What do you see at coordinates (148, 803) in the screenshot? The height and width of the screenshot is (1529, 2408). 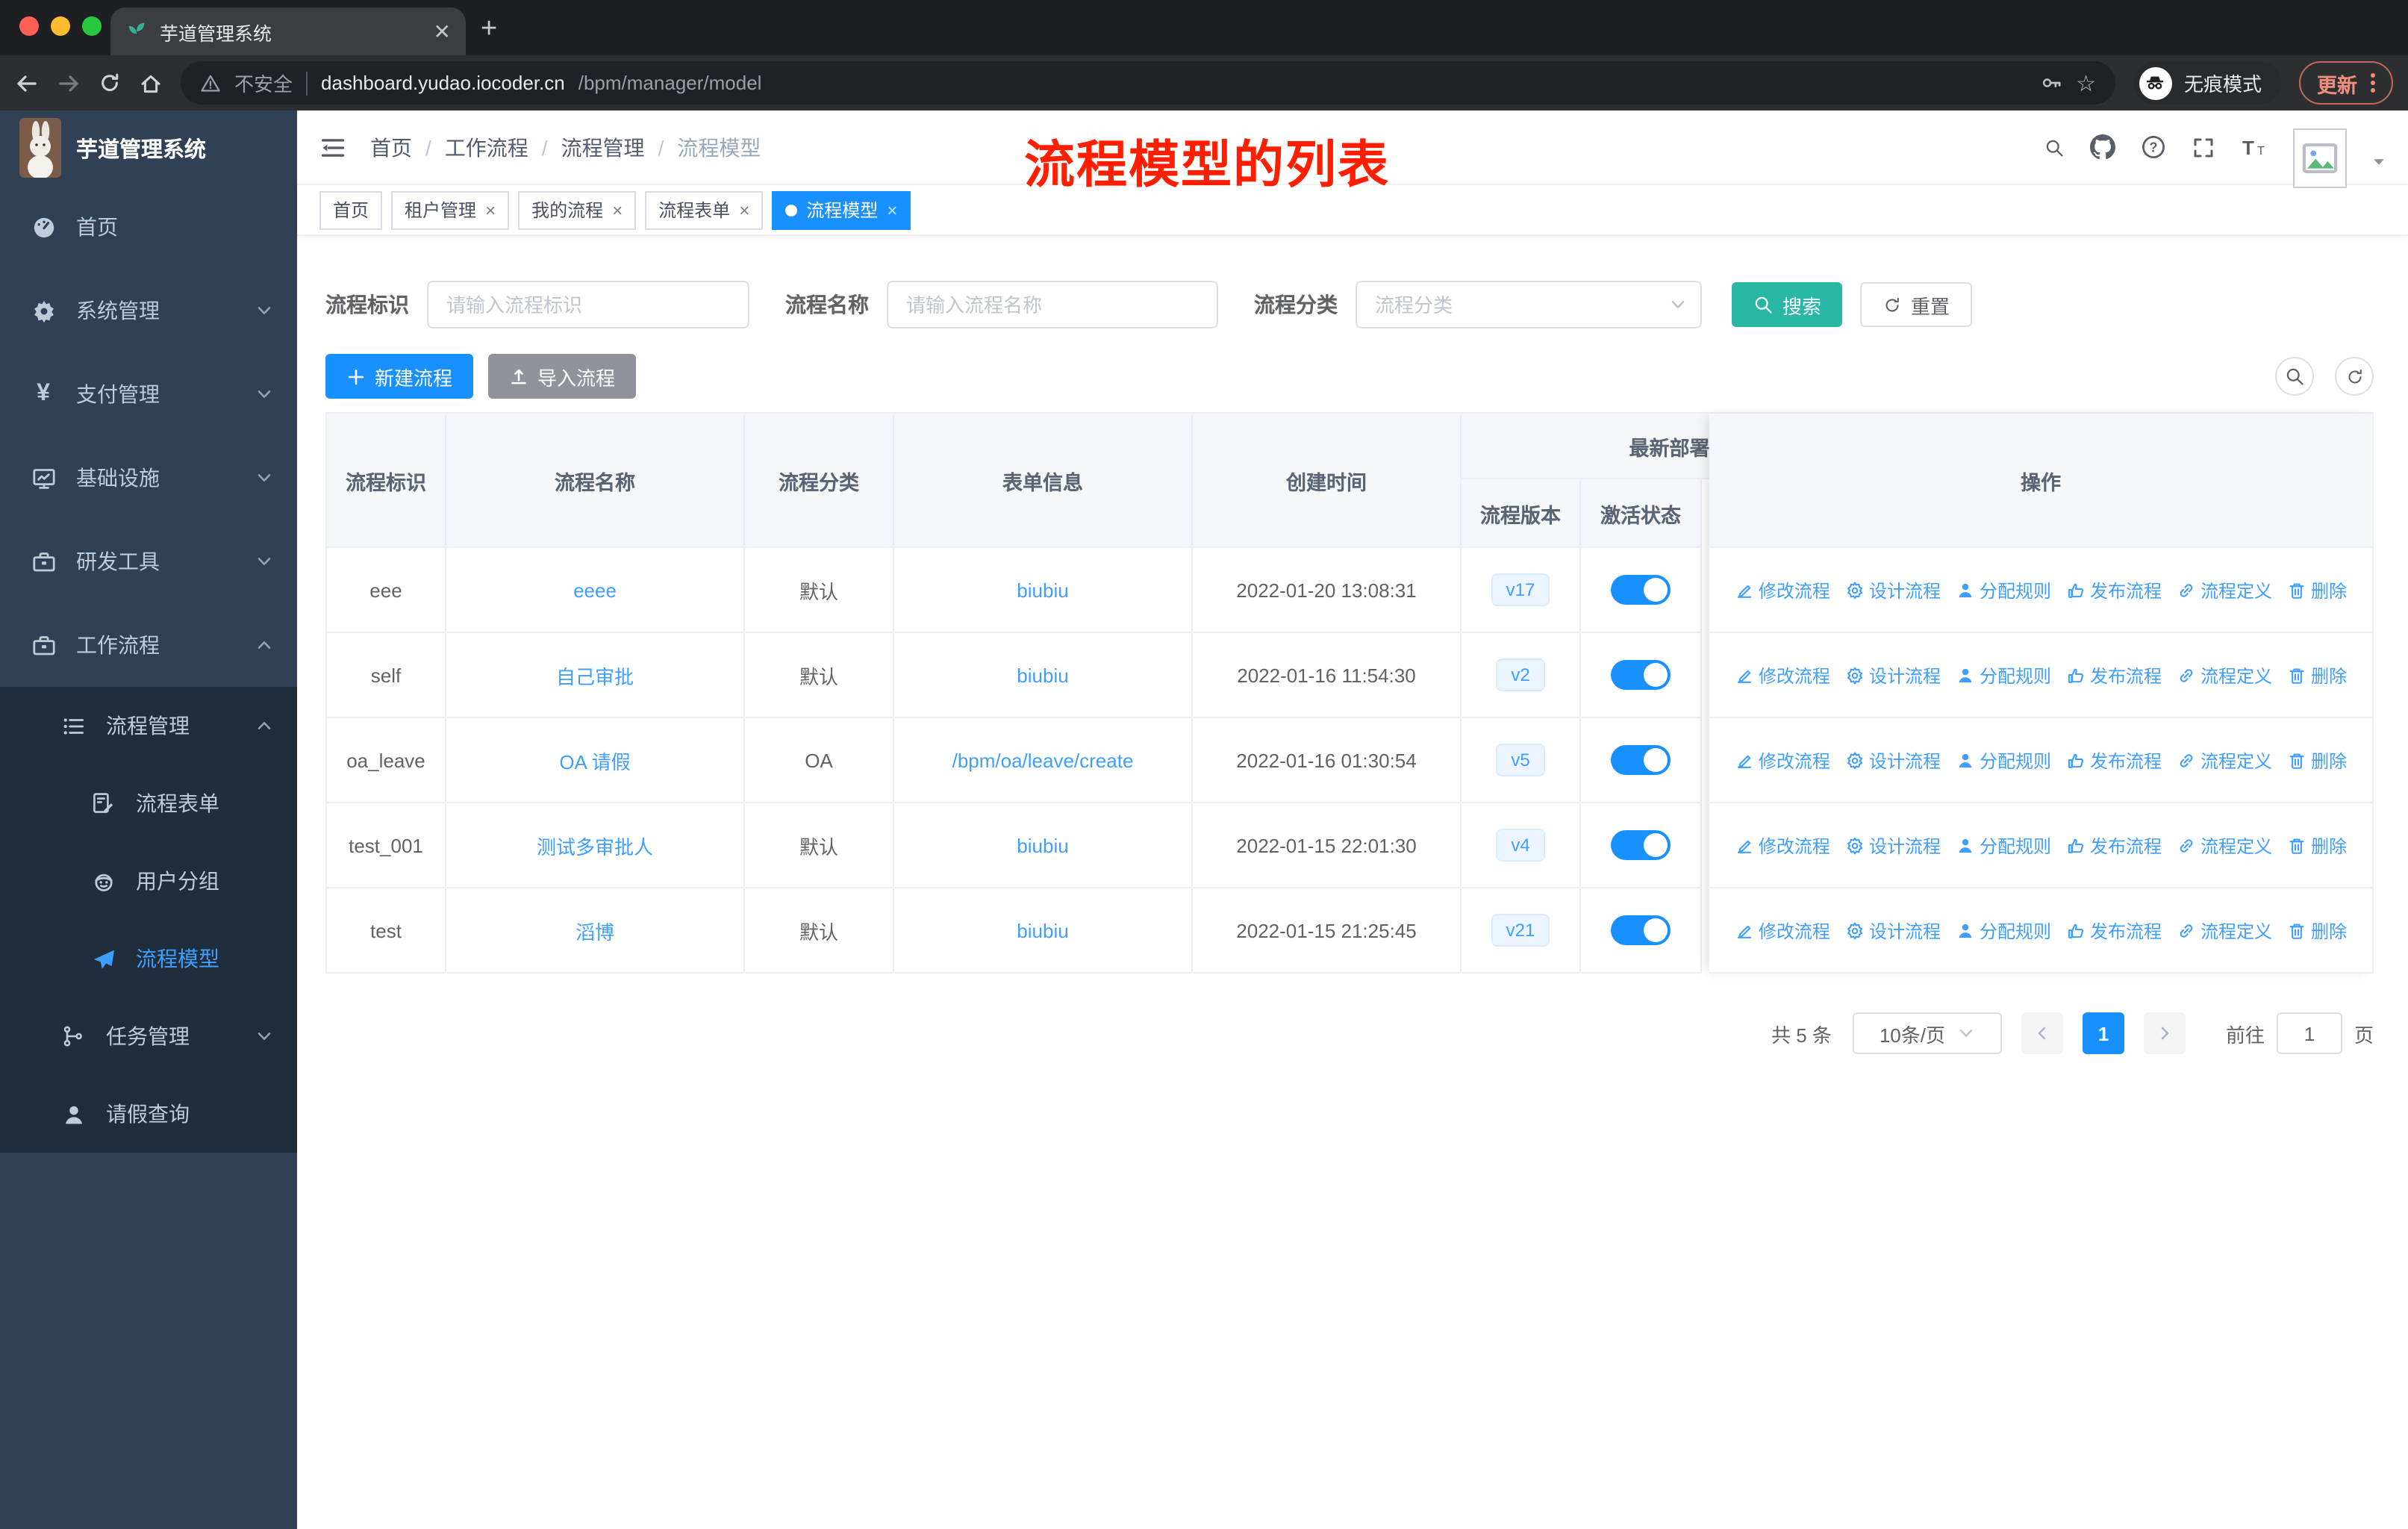 I see `sidebar-item-7: 流程表单` at bounding box center [148, 803].